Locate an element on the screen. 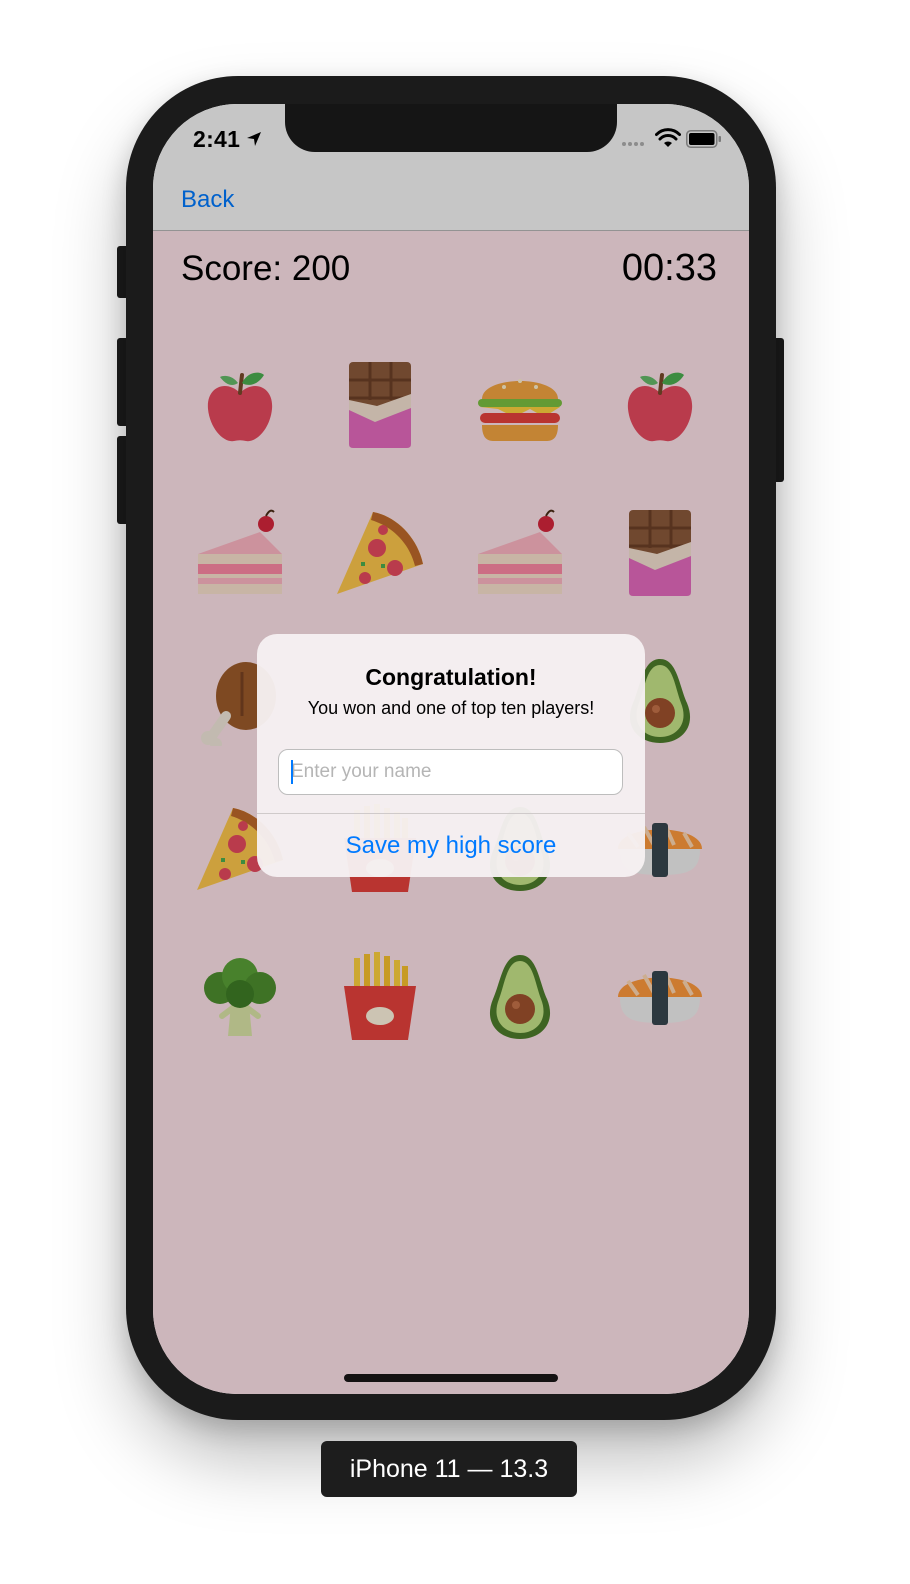  alert-message: You won and one of top ten players! is located at coordinates (451, 708).